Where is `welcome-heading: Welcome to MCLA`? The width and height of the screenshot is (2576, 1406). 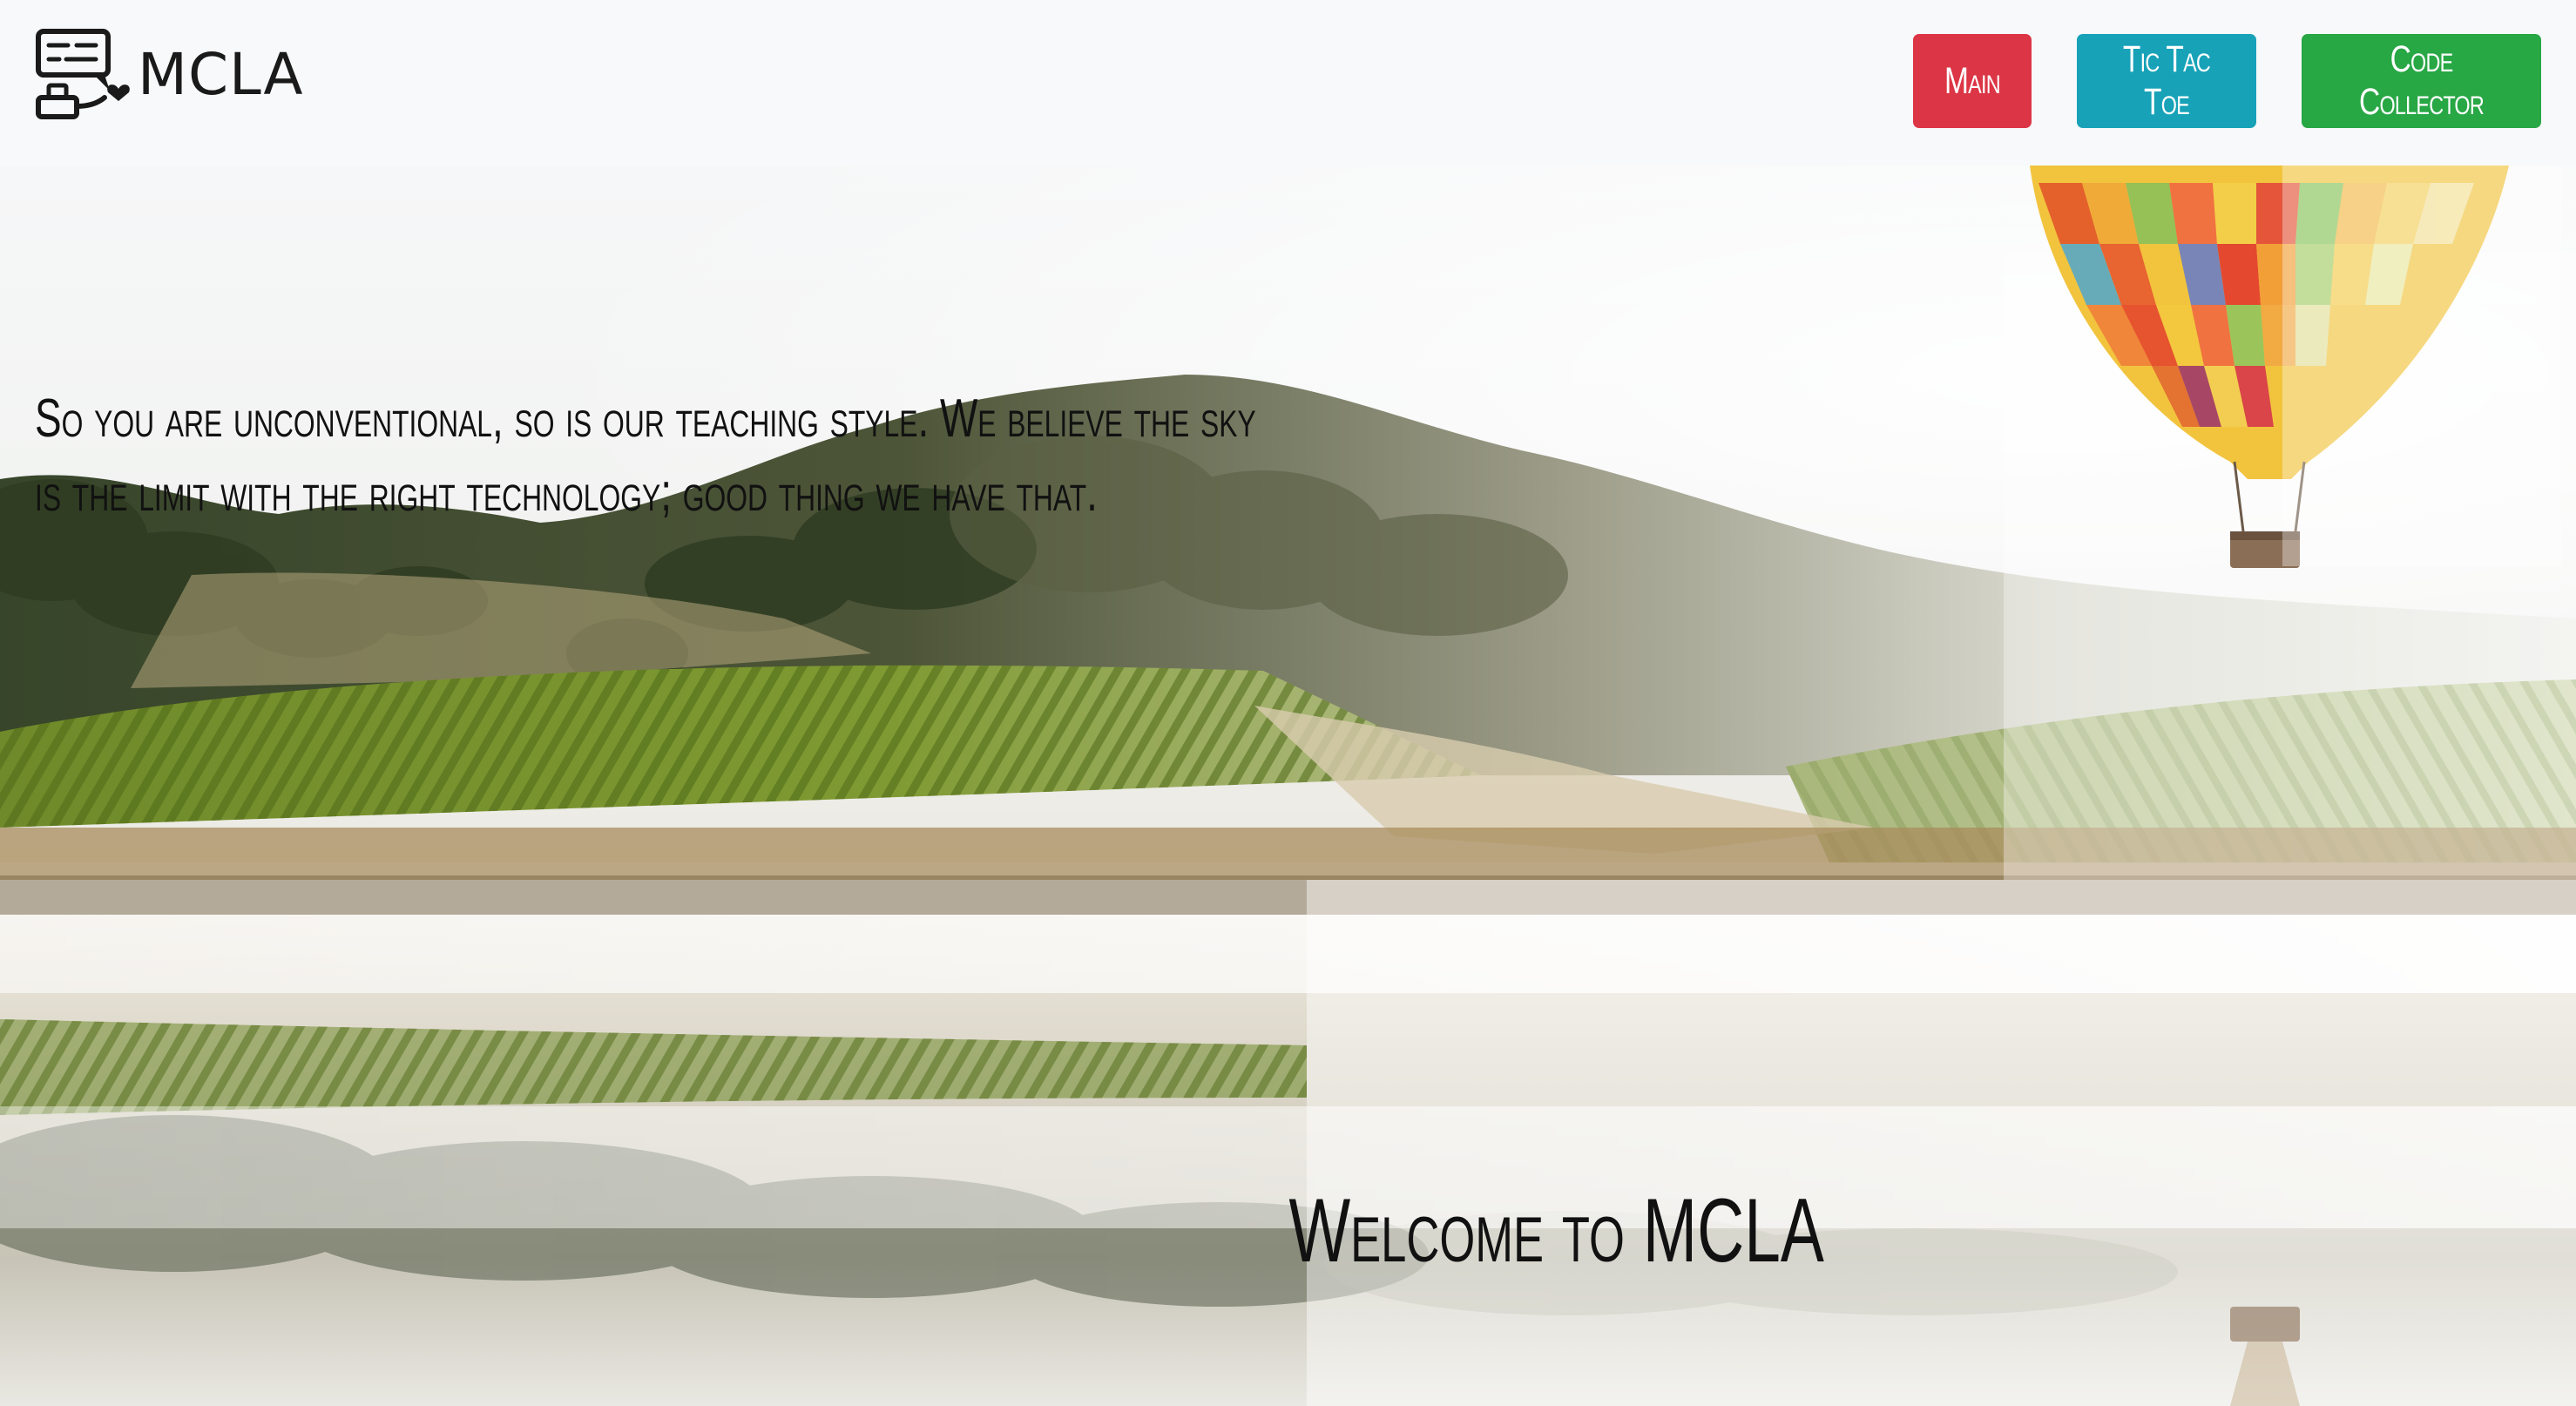 welcome-heading: Welcome to MCLA is located at coordinates (1556, 1230).